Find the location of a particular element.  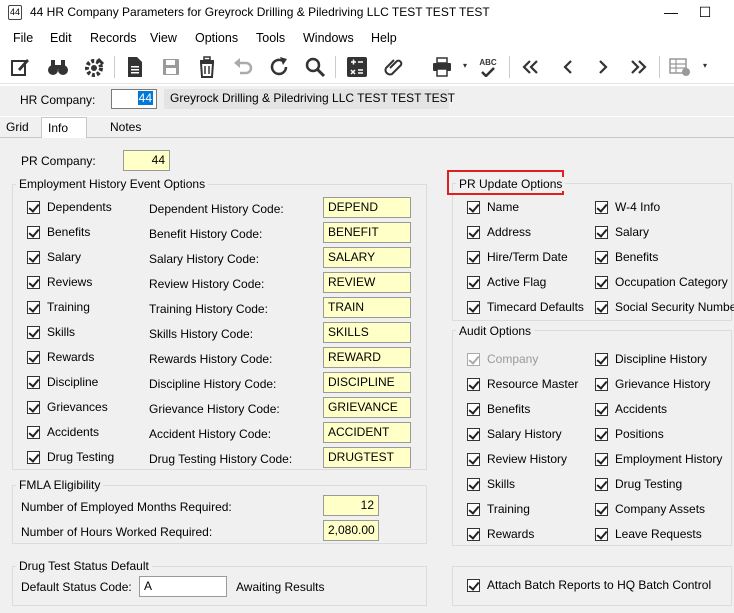

pr-update-benefits-checkbox: Benefits is located at coordinates (626, 257).